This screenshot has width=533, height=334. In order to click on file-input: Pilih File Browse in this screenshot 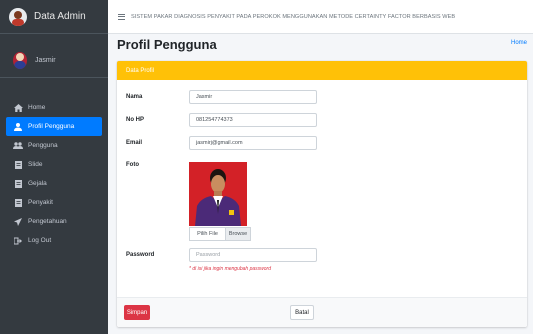, I will do `click(220, 234)`.